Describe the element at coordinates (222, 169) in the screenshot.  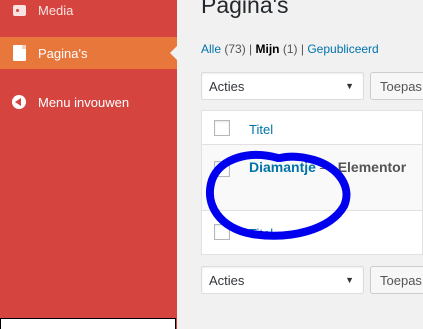
I see `row-checkbox` at that location.